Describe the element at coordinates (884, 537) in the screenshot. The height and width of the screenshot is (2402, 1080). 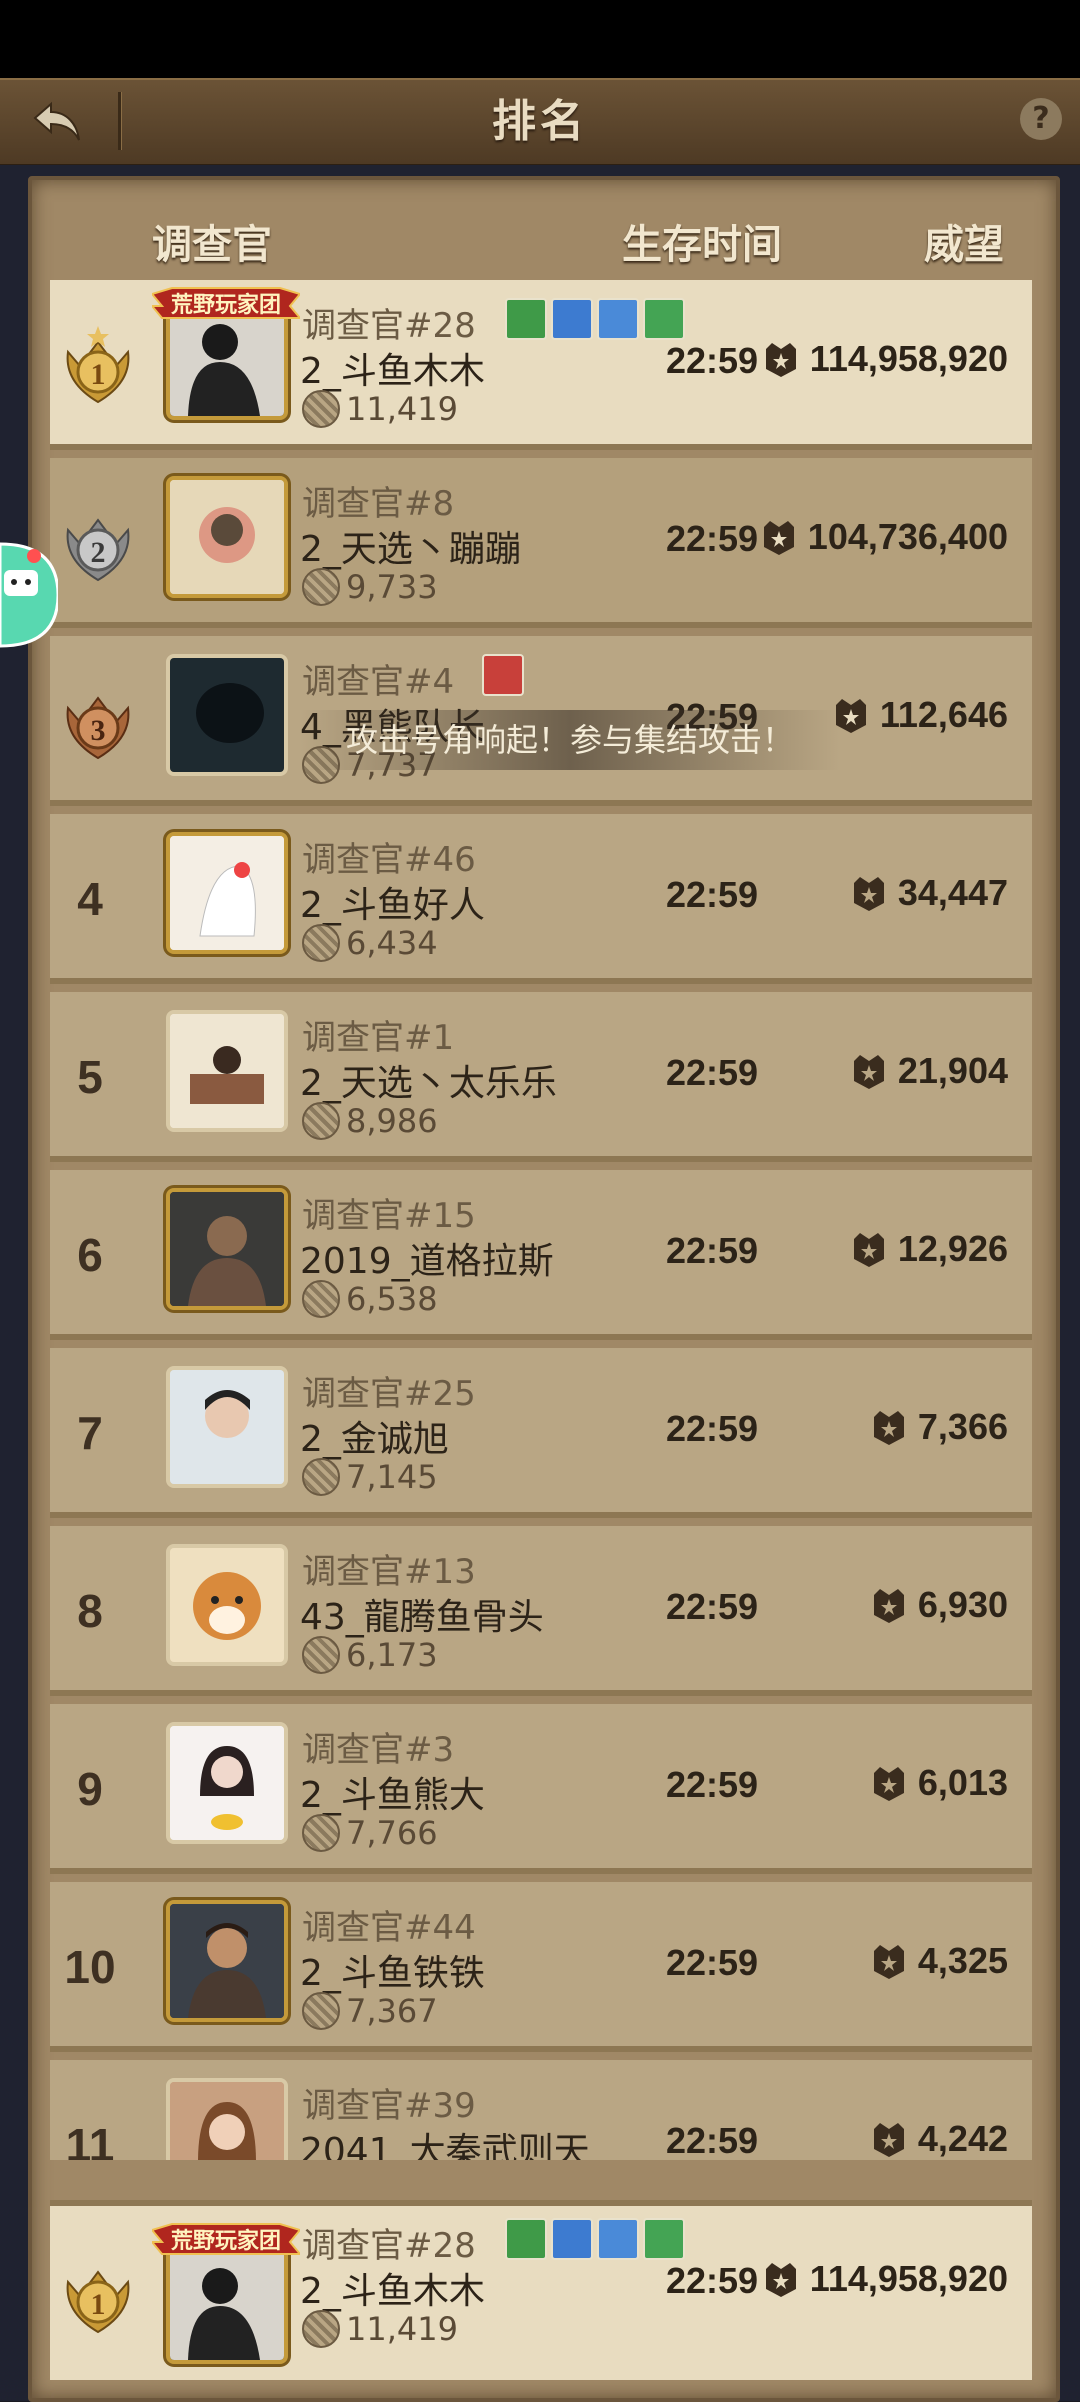
I see `prestige-stat: 104,736,400` at that location.